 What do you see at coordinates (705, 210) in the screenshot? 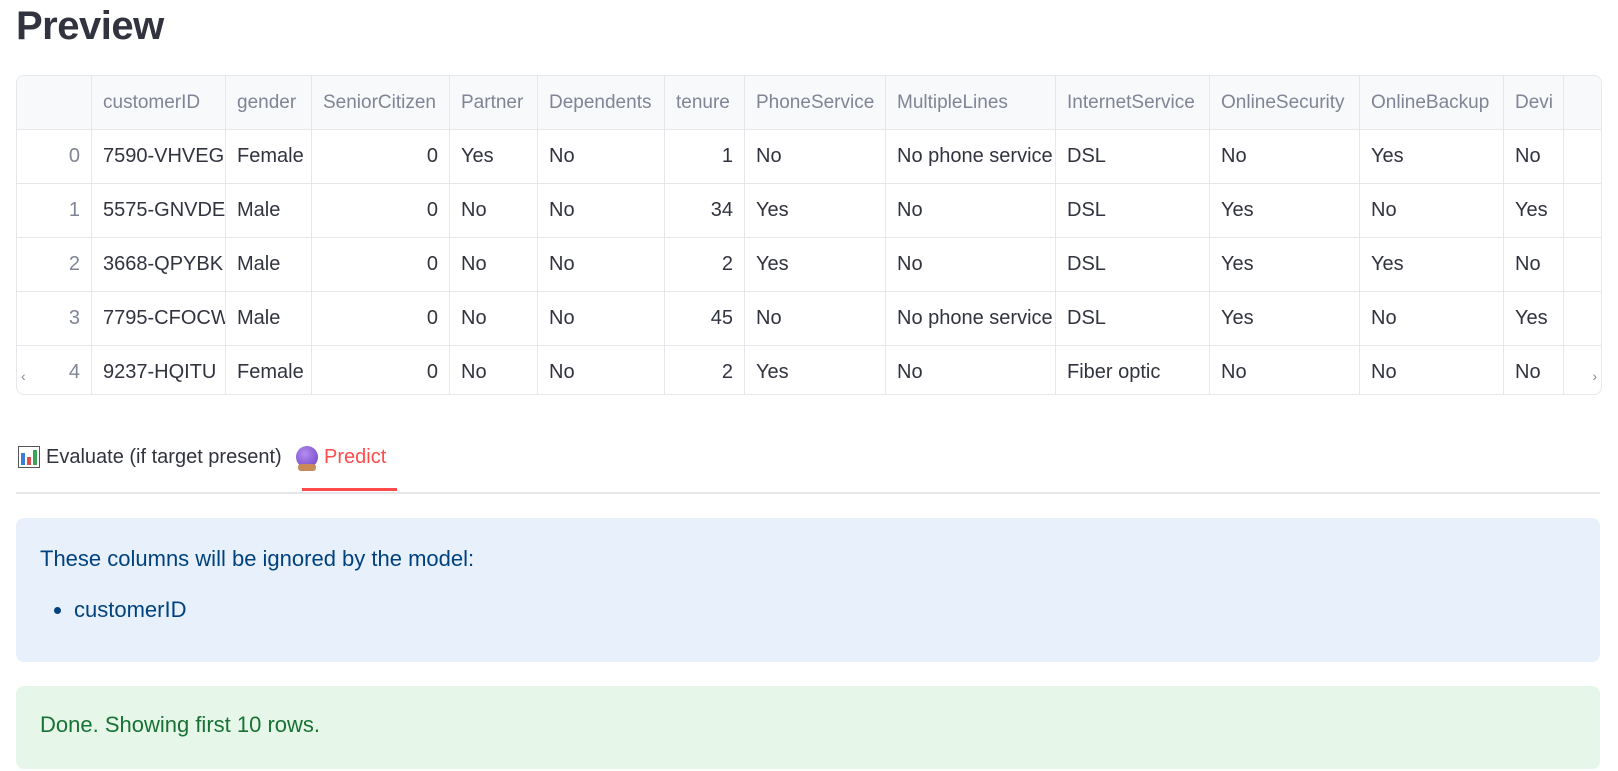
I see `table-cell: 34` at bounding box center [705, 210].